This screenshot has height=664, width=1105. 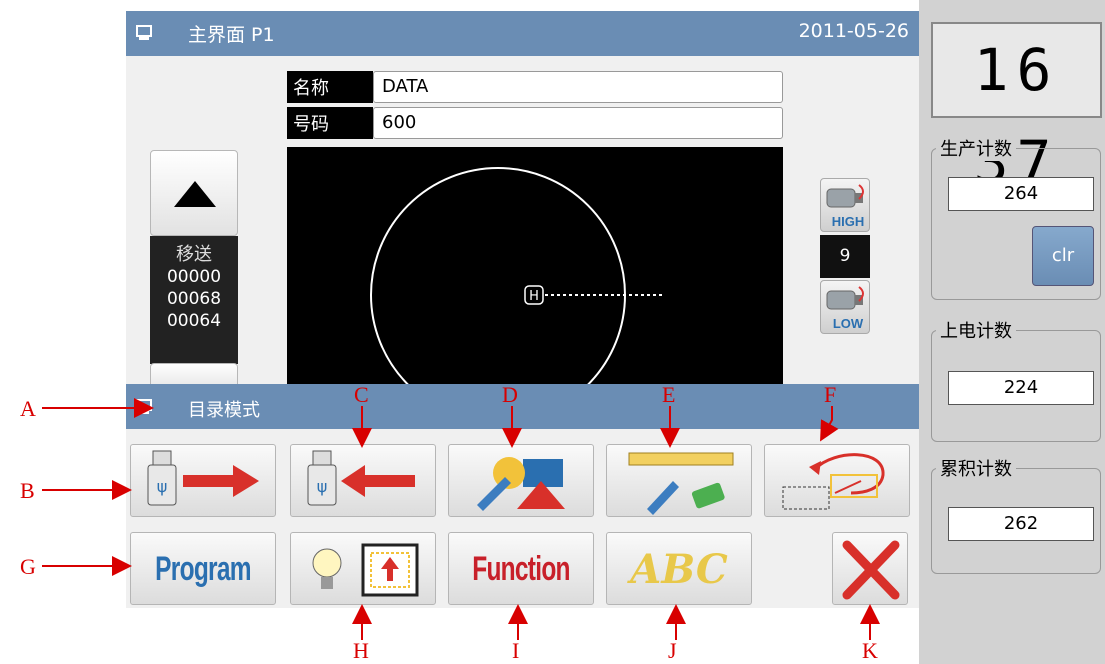 What do you see at coordinates (853, 31) in the screenshot?
I see `date-display: 2011-05-26` at bounding box center [853, 31].